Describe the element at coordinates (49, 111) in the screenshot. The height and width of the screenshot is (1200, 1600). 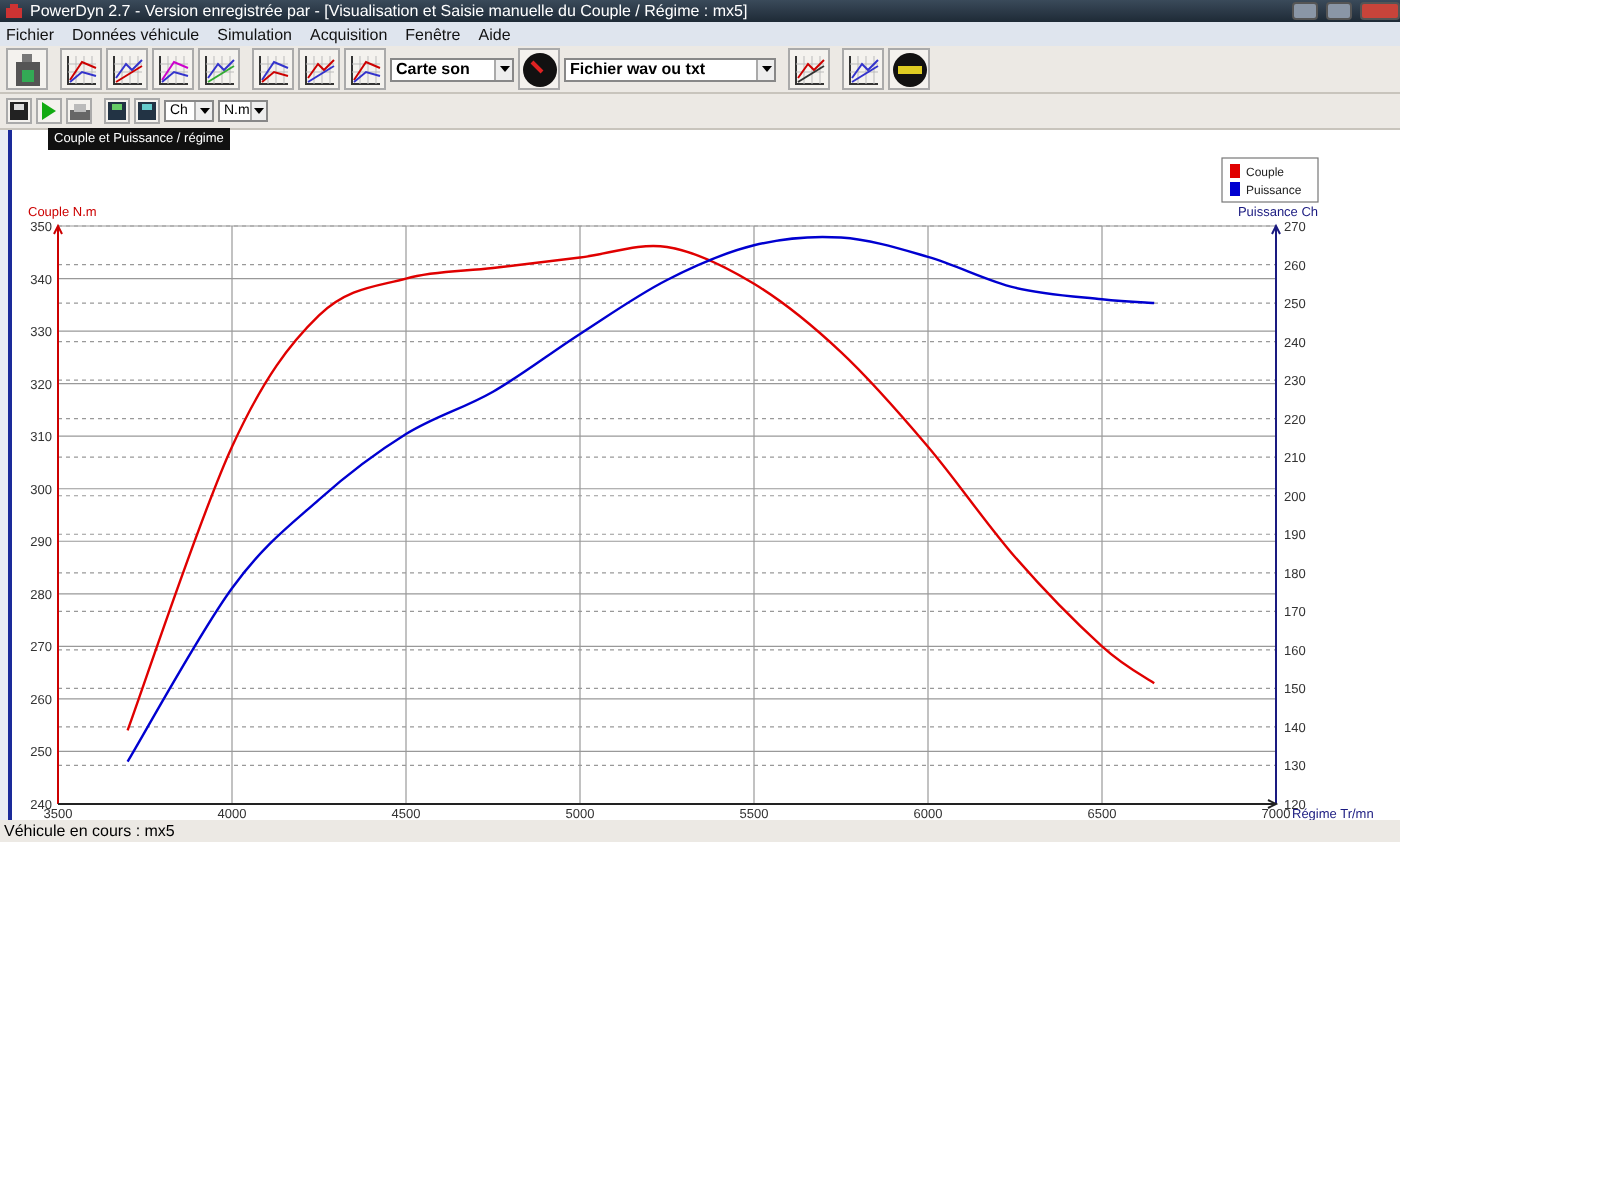
I see `play-icon` at that location.